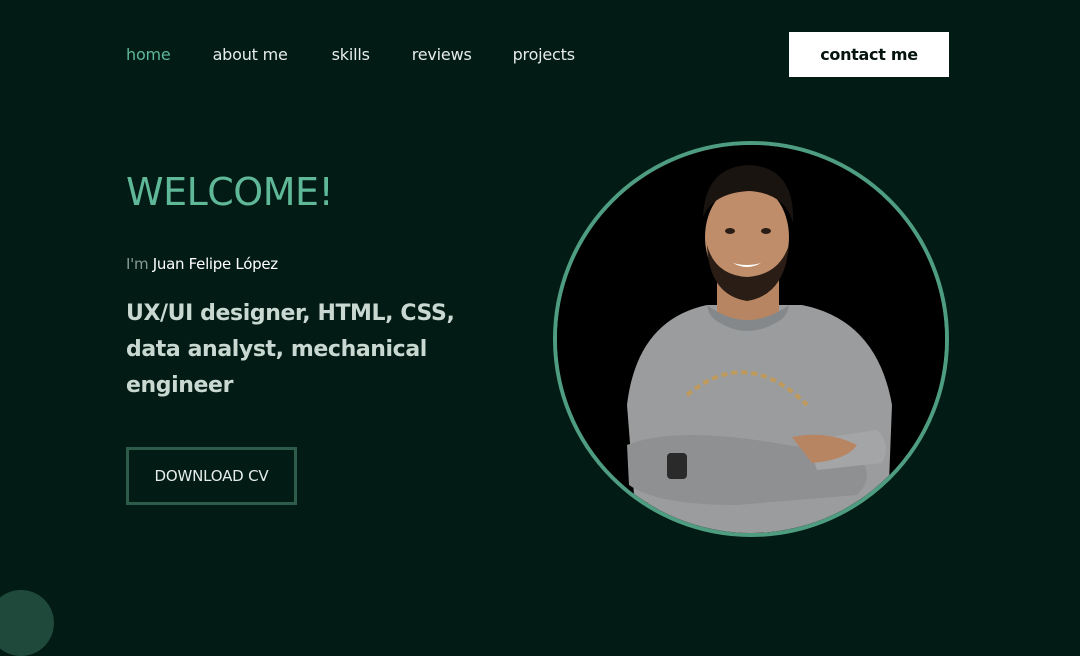 The image size is (1080, 656). Describe the element at coordinates (27, 623) in the screenshot. I see `scroll-top-button` at that location.